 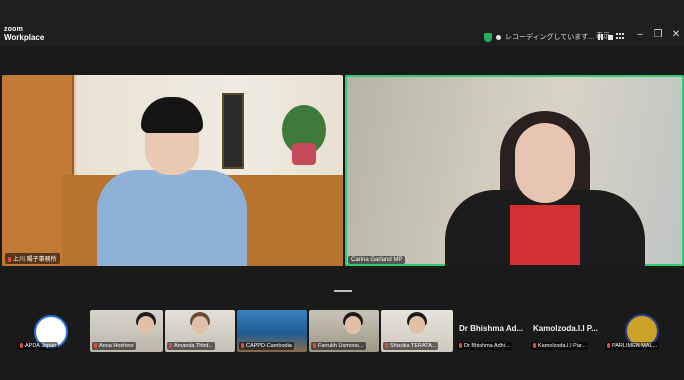 I want to click on participant-name-tag: 上川 陽子事務所, so click(x=32, y=258).